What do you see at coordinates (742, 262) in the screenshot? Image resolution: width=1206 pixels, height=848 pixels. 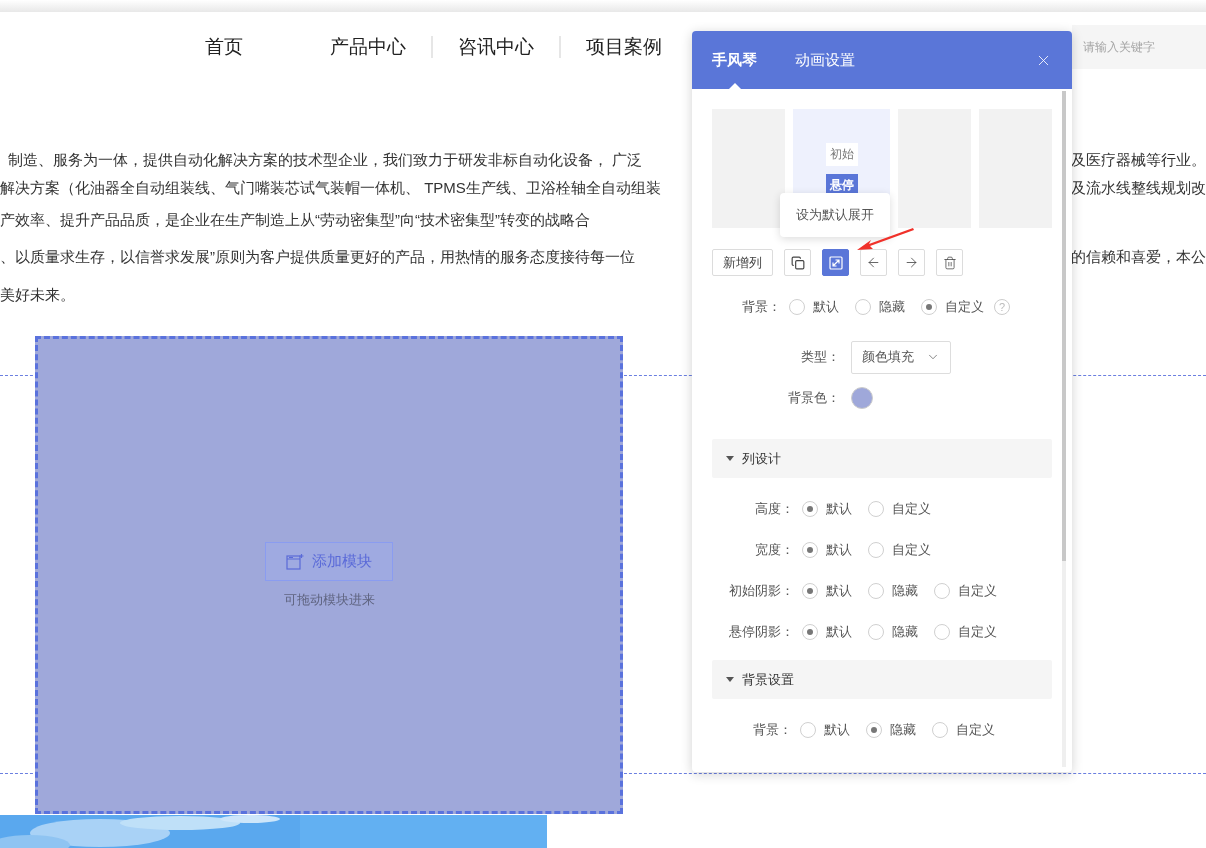 I see `add-column-button: 新增列` at bounding box center [742, 262].